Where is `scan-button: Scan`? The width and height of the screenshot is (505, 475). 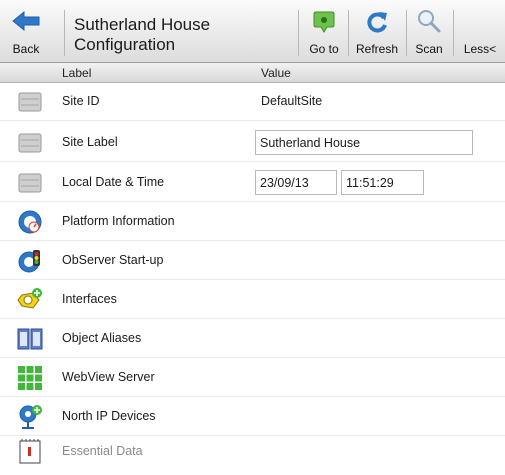 scan-button: Scan is located at coordinates (429, 31).